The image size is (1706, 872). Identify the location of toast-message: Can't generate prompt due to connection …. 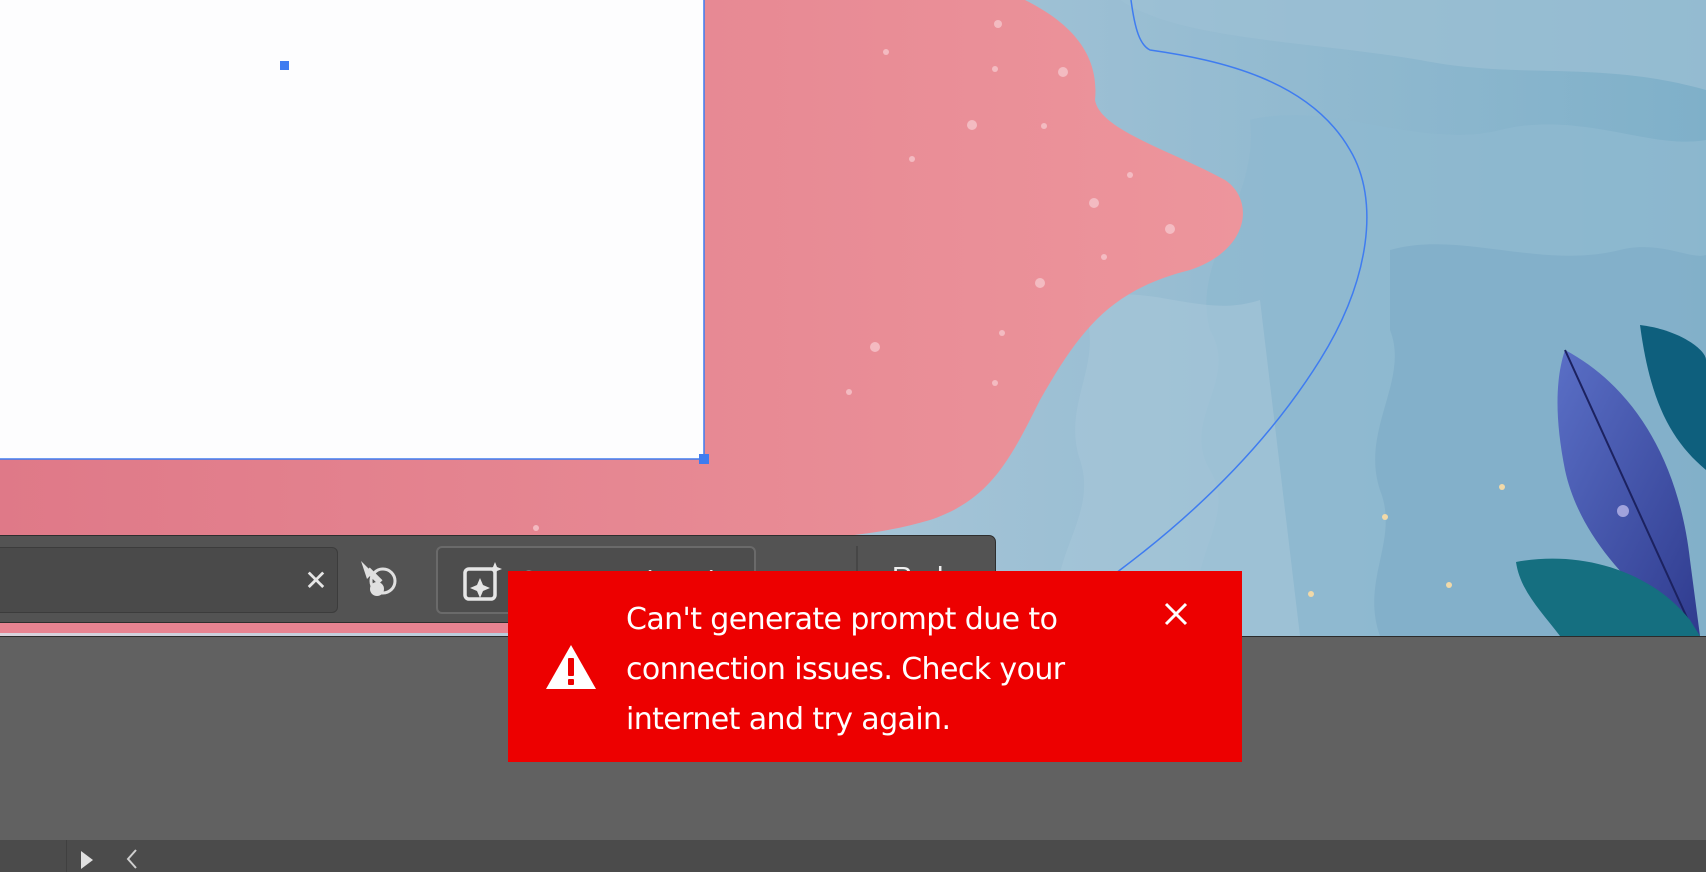
(845, 669).